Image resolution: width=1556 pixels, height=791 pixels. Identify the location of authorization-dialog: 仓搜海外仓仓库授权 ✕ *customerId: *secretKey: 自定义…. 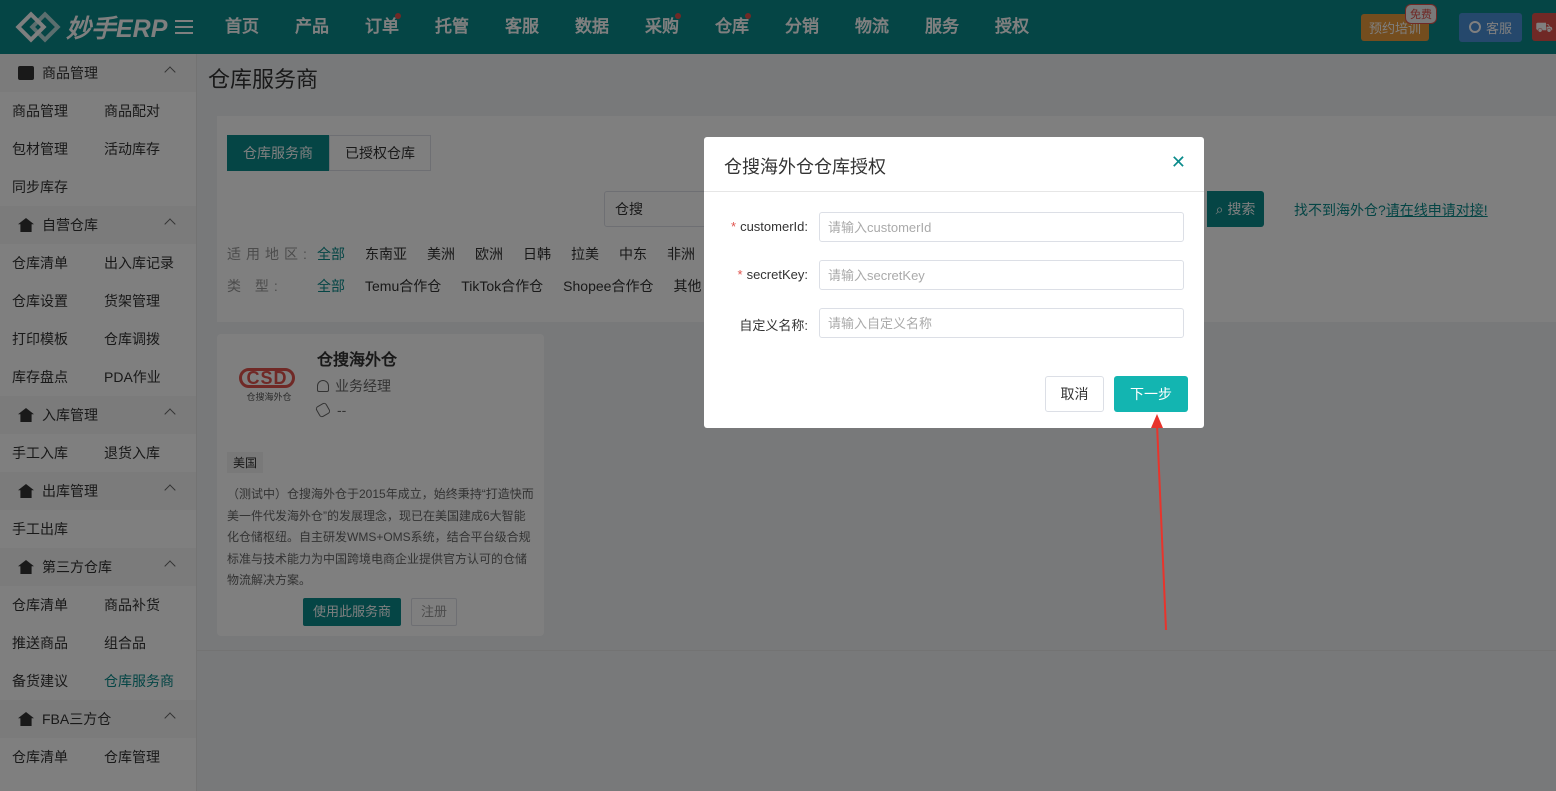
(954, 282).